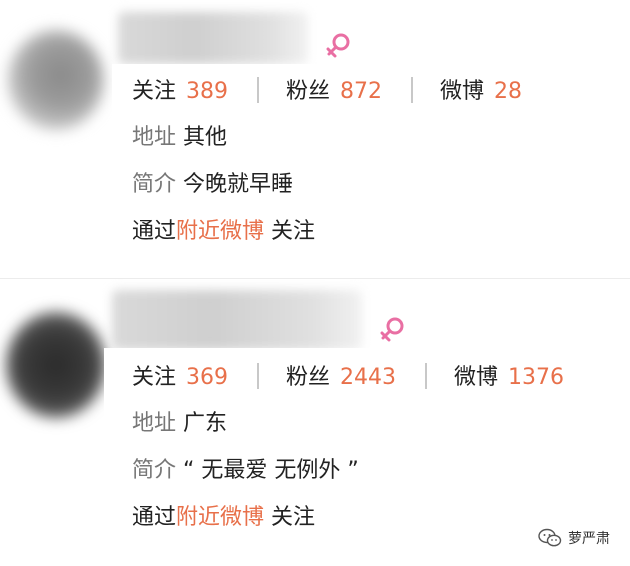  I want to click on address-row: 地址 其他, so click(179, 138).